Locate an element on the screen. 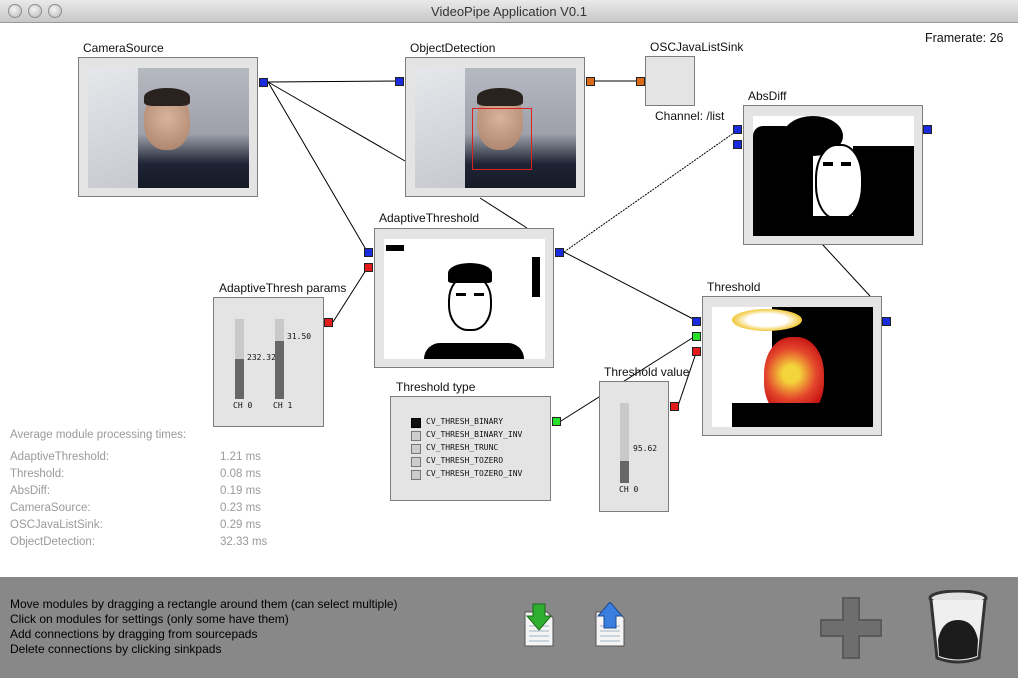 This screenshot has width=1018, height=678. module-label: Threshold is located at coordinates (734, 287).